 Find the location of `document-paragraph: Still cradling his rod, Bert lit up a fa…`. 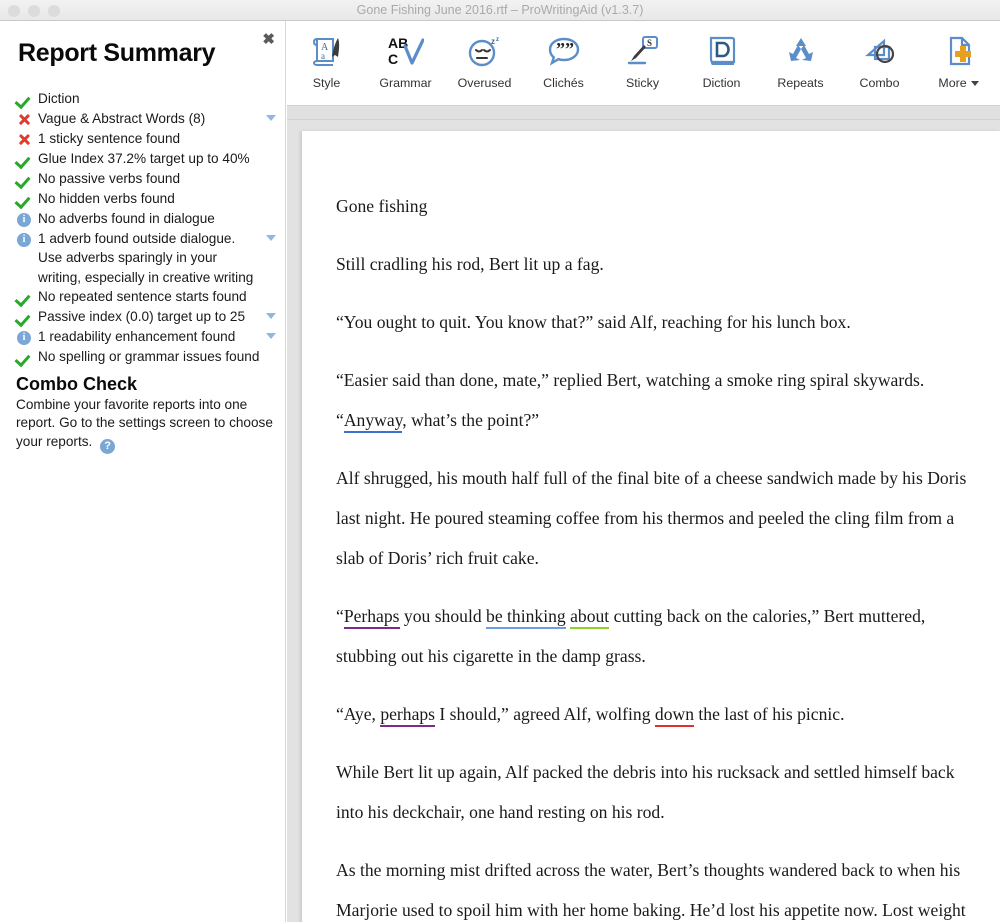

document-paragraph: Still cradling his rod, Bert lit up a fa… is located at coordinates (656, 264).